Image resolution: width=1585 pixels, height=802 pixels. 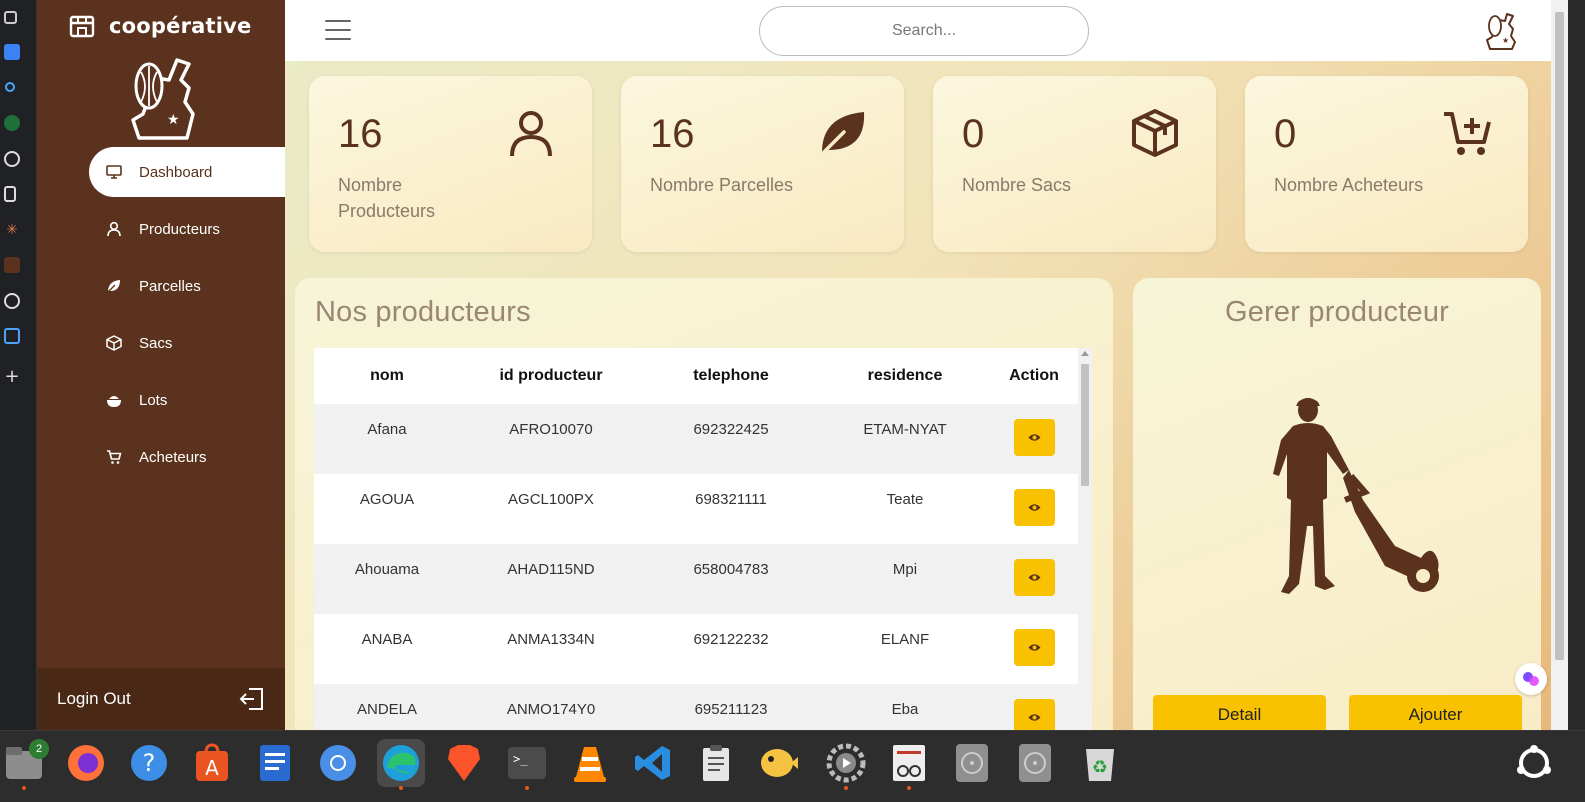 I want to click on help-icon: ?, so click(x=149, y=763).